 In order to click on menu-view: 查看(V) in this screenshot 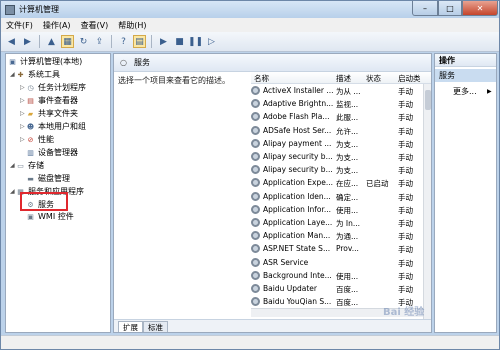, I will do `click(95, 25)`.